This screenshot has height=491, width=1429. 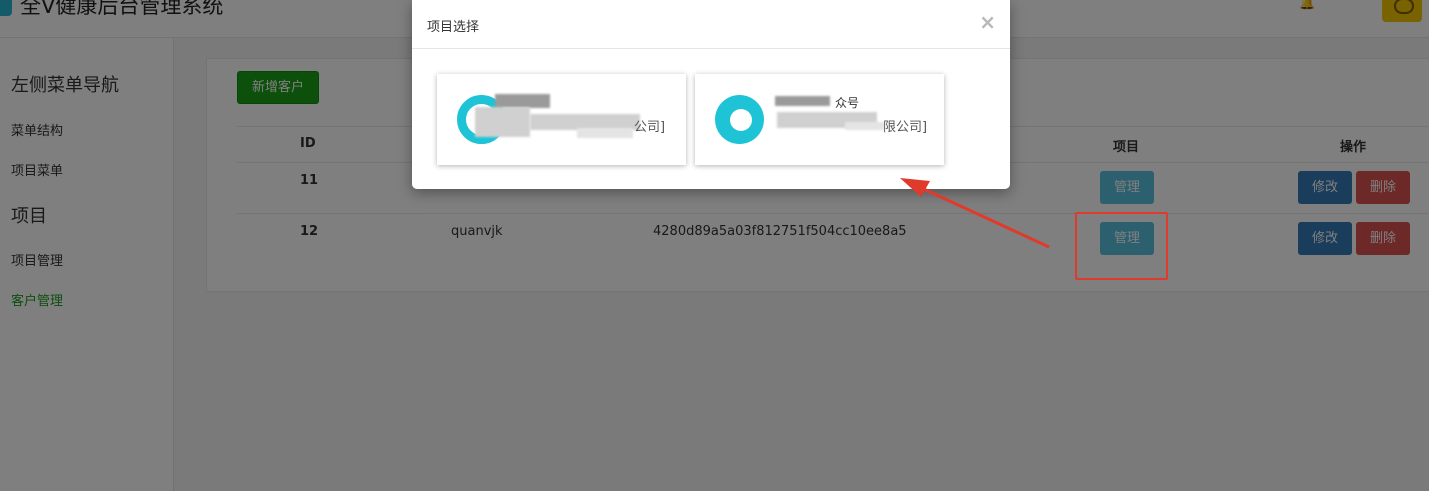 I want to click on project-logo, so click(x=739, y=119).